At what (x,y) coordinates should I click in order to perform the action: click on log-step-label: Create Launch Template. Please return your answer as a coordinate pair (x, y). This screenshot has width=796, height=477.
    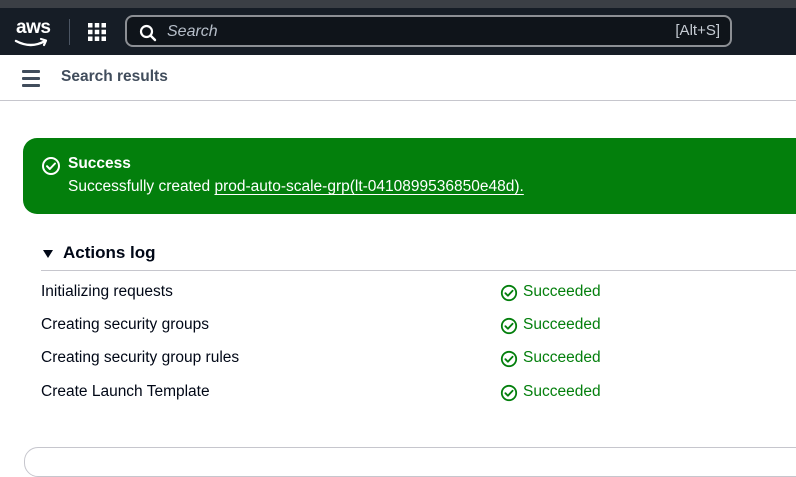
    Looking at the image, I should click on (125, 391).